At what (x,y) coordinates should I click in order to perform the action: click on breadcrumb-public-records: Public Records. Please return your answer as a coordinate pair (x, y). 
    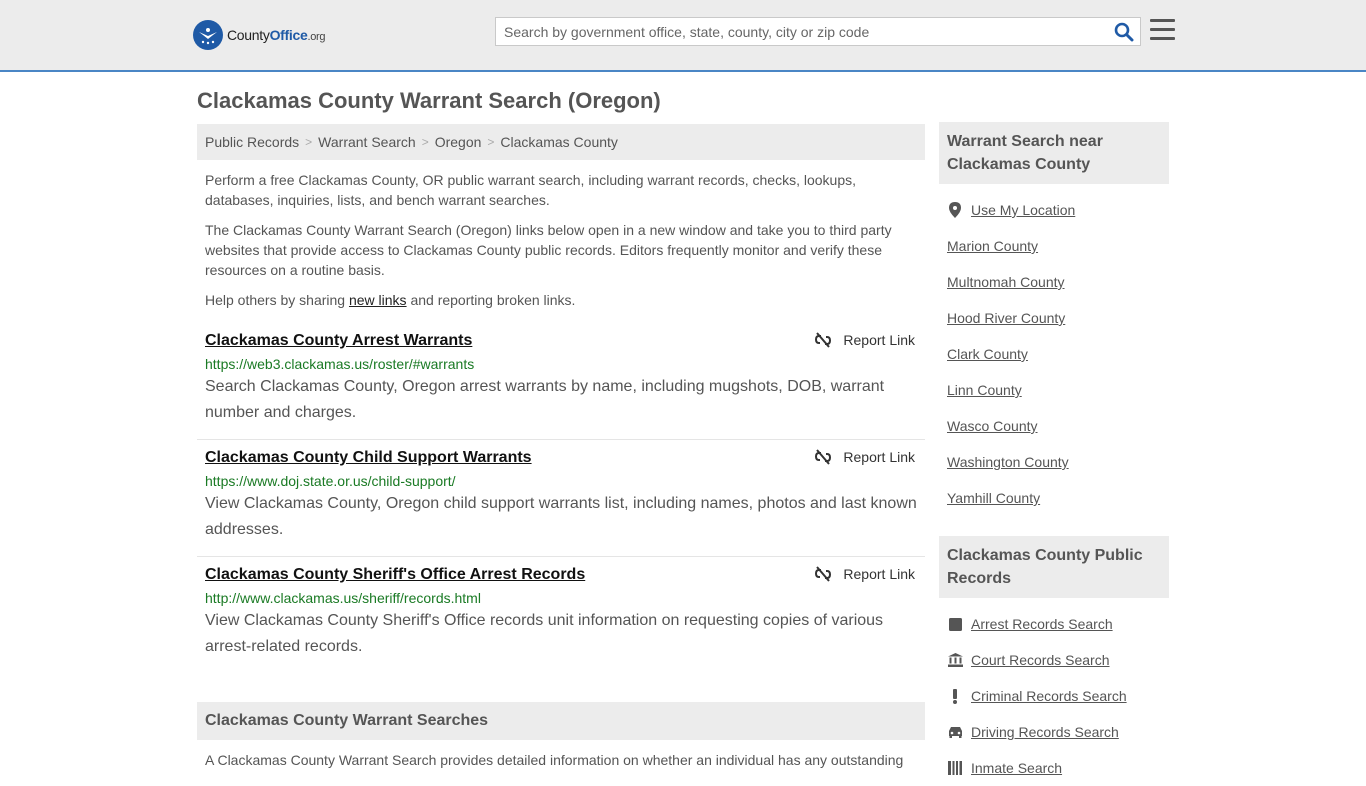
    Looking at the image, I should click on (252, 142).